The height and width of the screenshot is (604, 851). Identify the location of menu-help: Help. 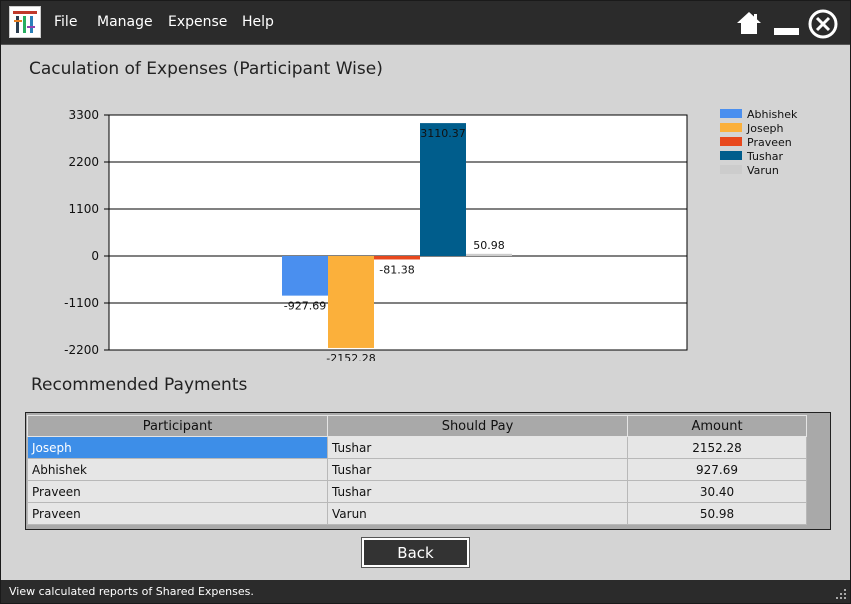
(258, 22).